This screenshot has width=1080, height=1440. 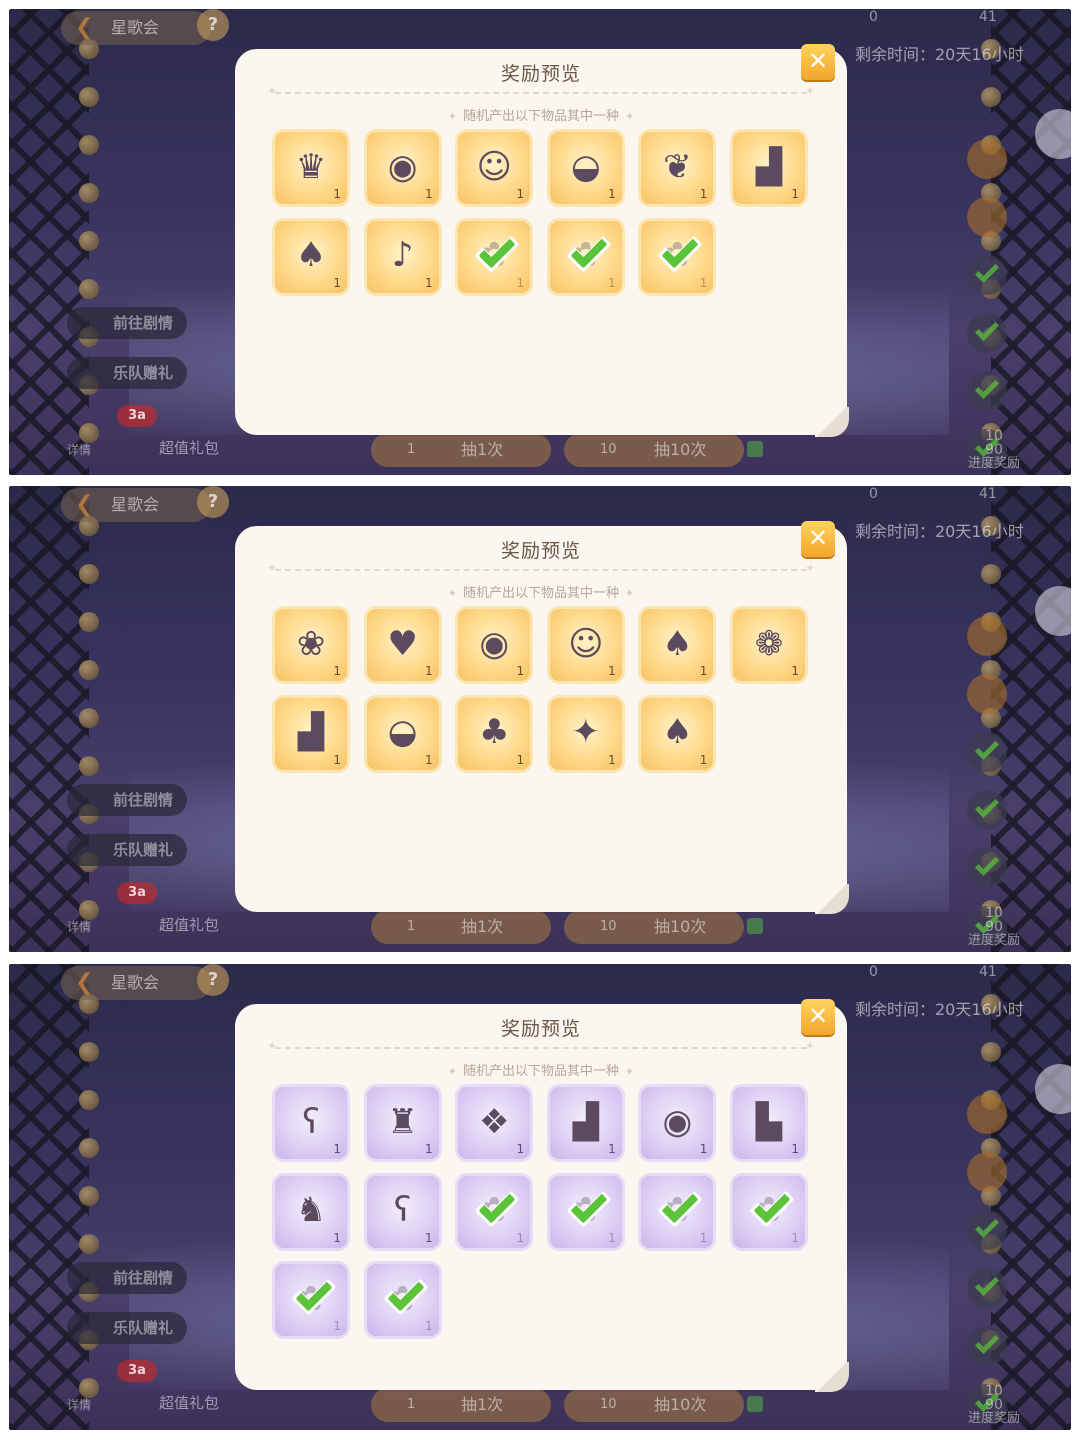 I want to click on reward-item-tile: ♛ 1, so click(x=311, y=168).